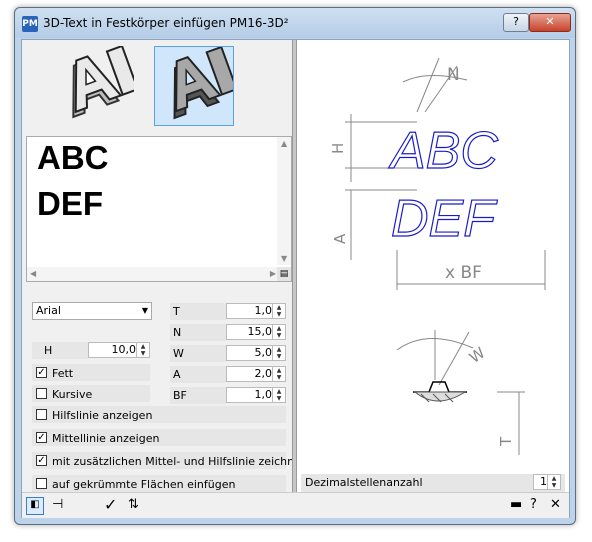 Image resolution: width=592 pixels, height=542 pixels. What do you see at coordinates (177, 374) in the screenshot?
I see `param-a-label: A` at bounding box center [177, 374].